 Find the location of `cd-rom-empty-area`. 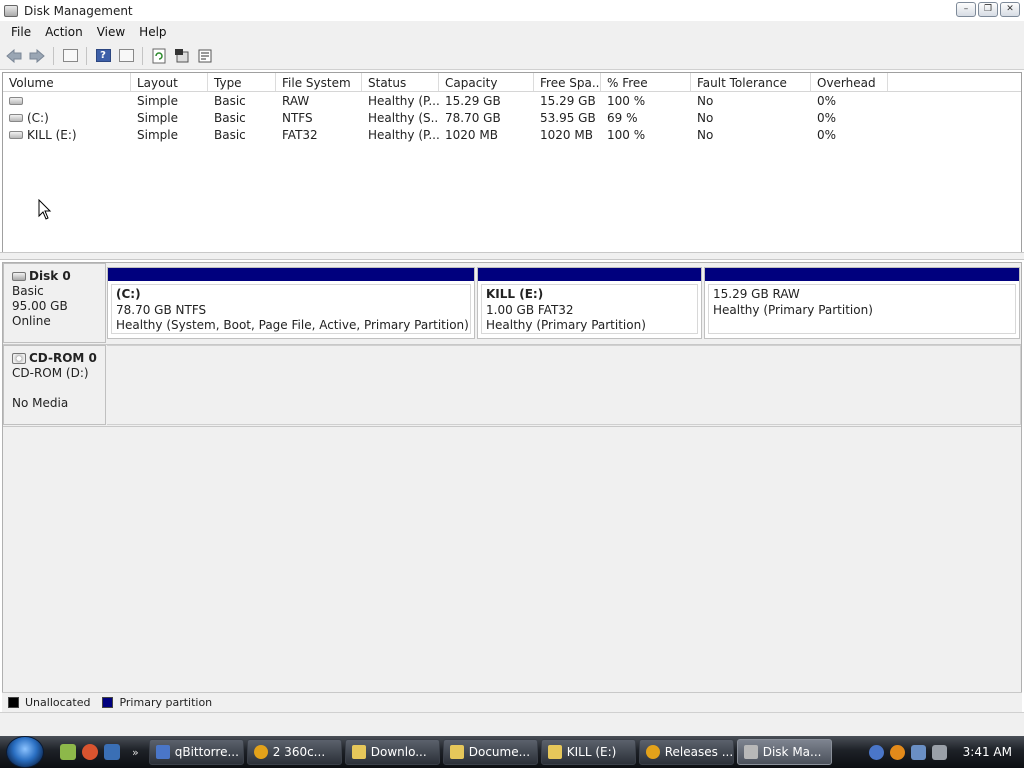

cd-rom-empty-area is located at coordinates (564, 385).